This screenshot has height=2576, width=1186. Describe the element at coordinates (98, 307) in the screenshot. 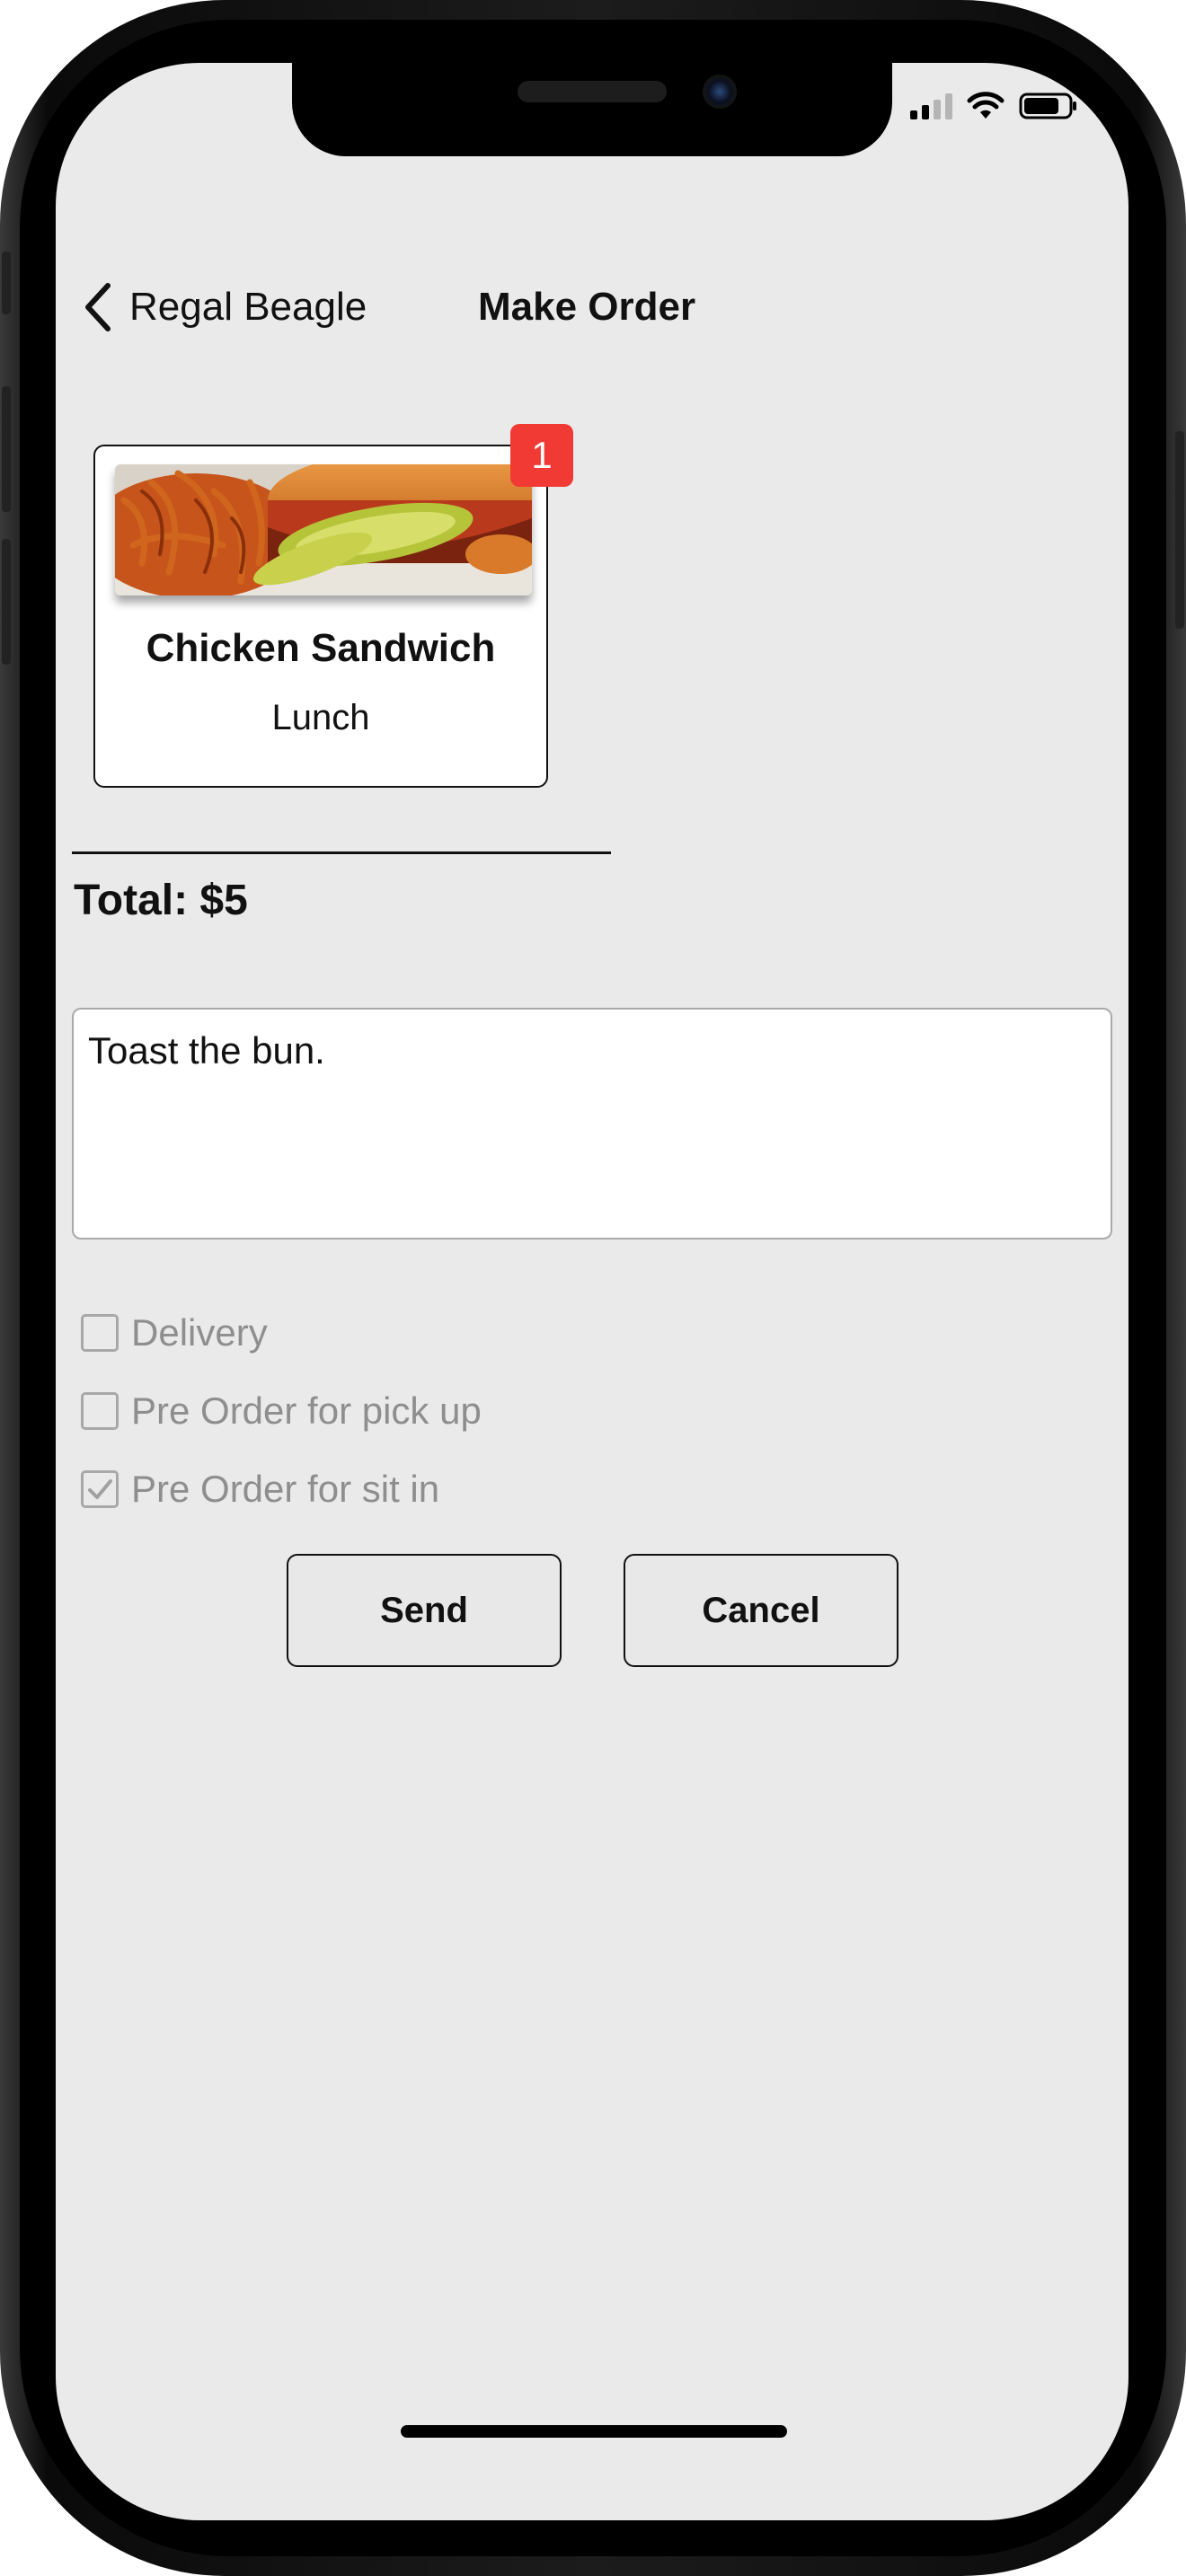

I see `chevron-left-icon` at that location.